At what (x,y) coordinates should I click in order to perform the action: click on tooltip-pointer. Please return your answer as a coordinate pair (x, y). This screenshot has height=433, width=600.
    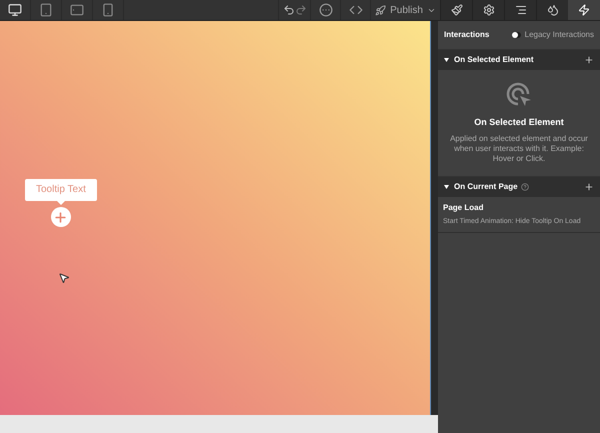
    Looking at the image, I should click on (60, 203).